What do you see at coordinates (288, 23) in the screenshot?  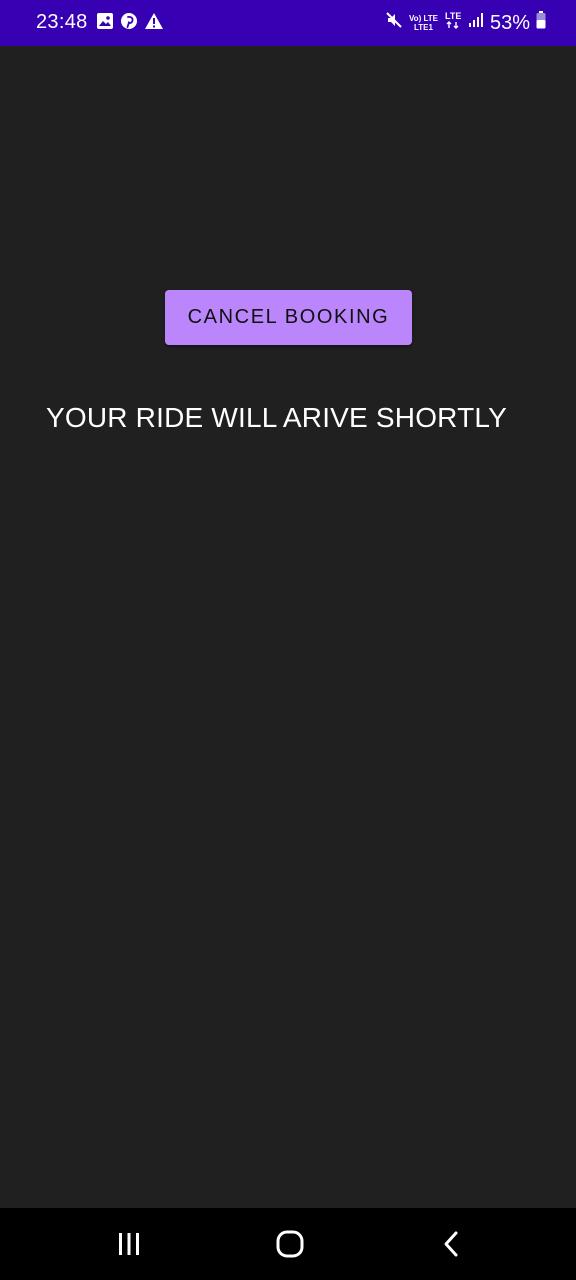 I see `status-bar: 23:48 Vo) LTE LTE1 LTE 53%` at bounding box center [288, 23].